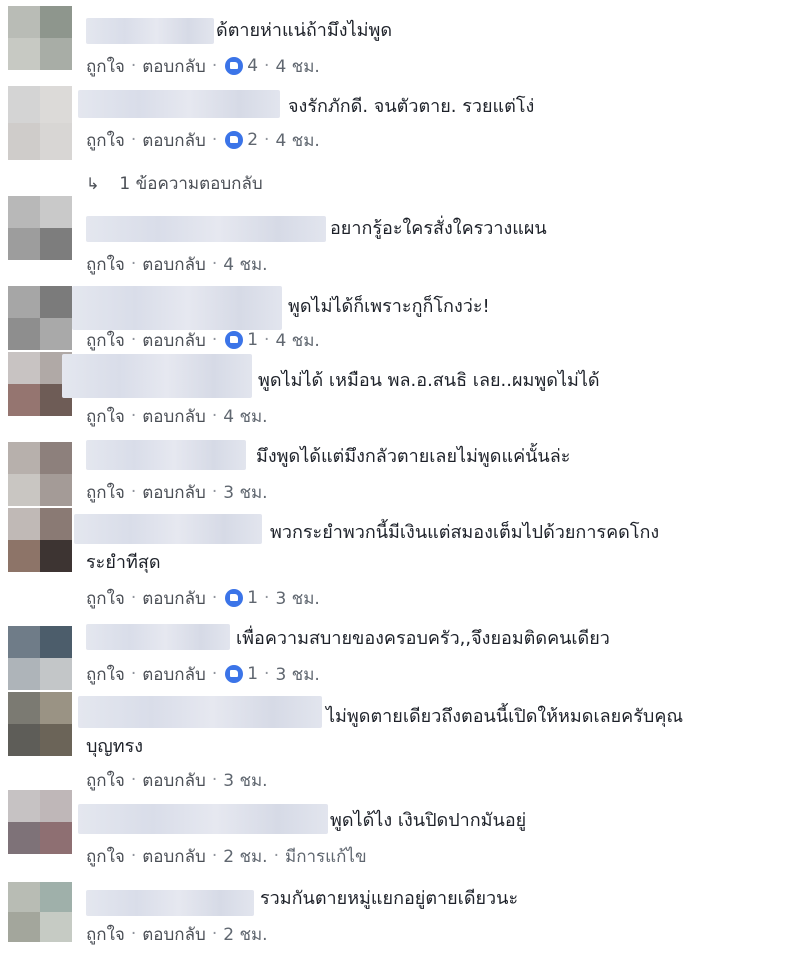 The image size is (800, 955). I want to click on comment-text-line2: ระยำทีสุด, so click(123, 562).